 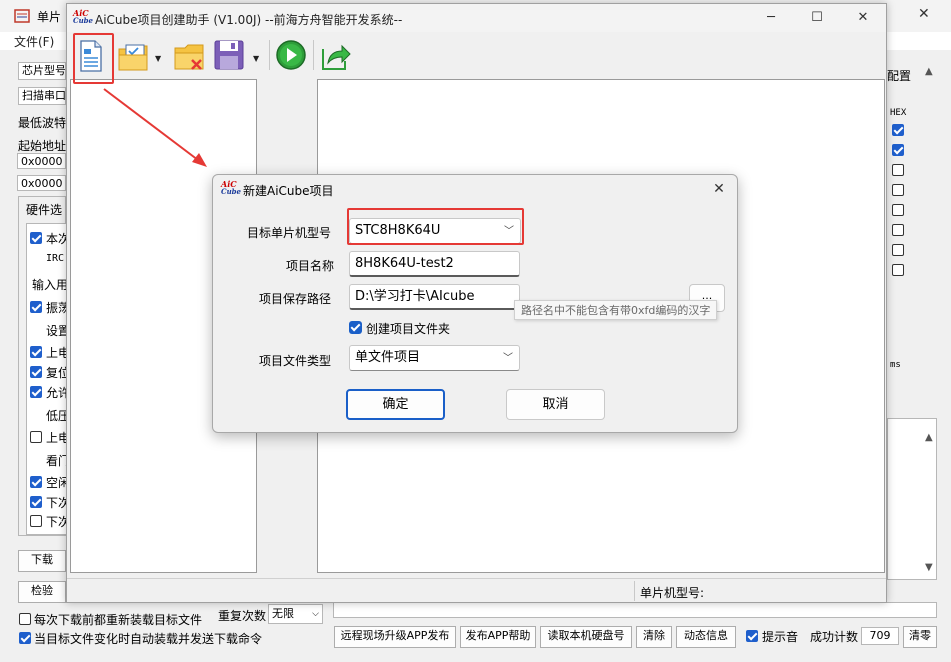 I want to click on dialog-titlebar: AiC Cube 新建AiCube项目 ✕, so click(x=475, y=189).